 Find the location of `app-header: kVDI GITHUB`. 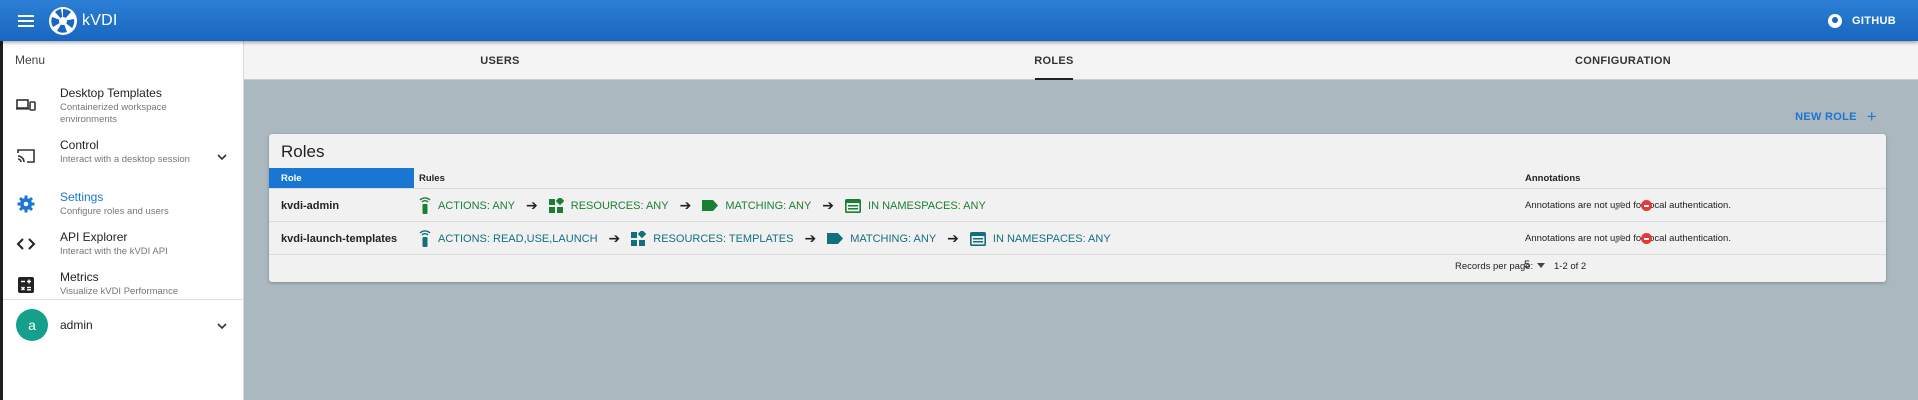

app-header: kVDI GITHUB is located at coordinates (959, 20).